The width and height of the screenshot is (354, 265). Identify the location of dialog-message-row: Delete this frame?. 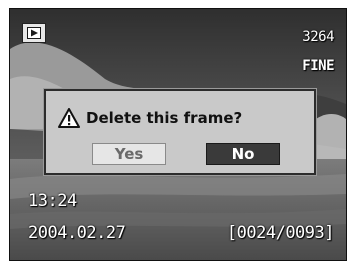
(150, 118).